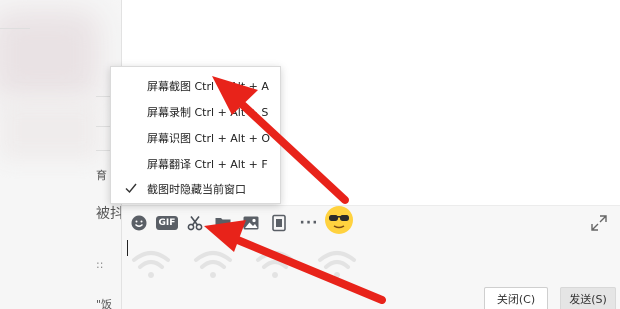 The image size is (620, 309). What do you see at coordinates (104, 303) in the screenshot?
I see `contact-text-fragment: "饭` at bounding box center [104, 303].